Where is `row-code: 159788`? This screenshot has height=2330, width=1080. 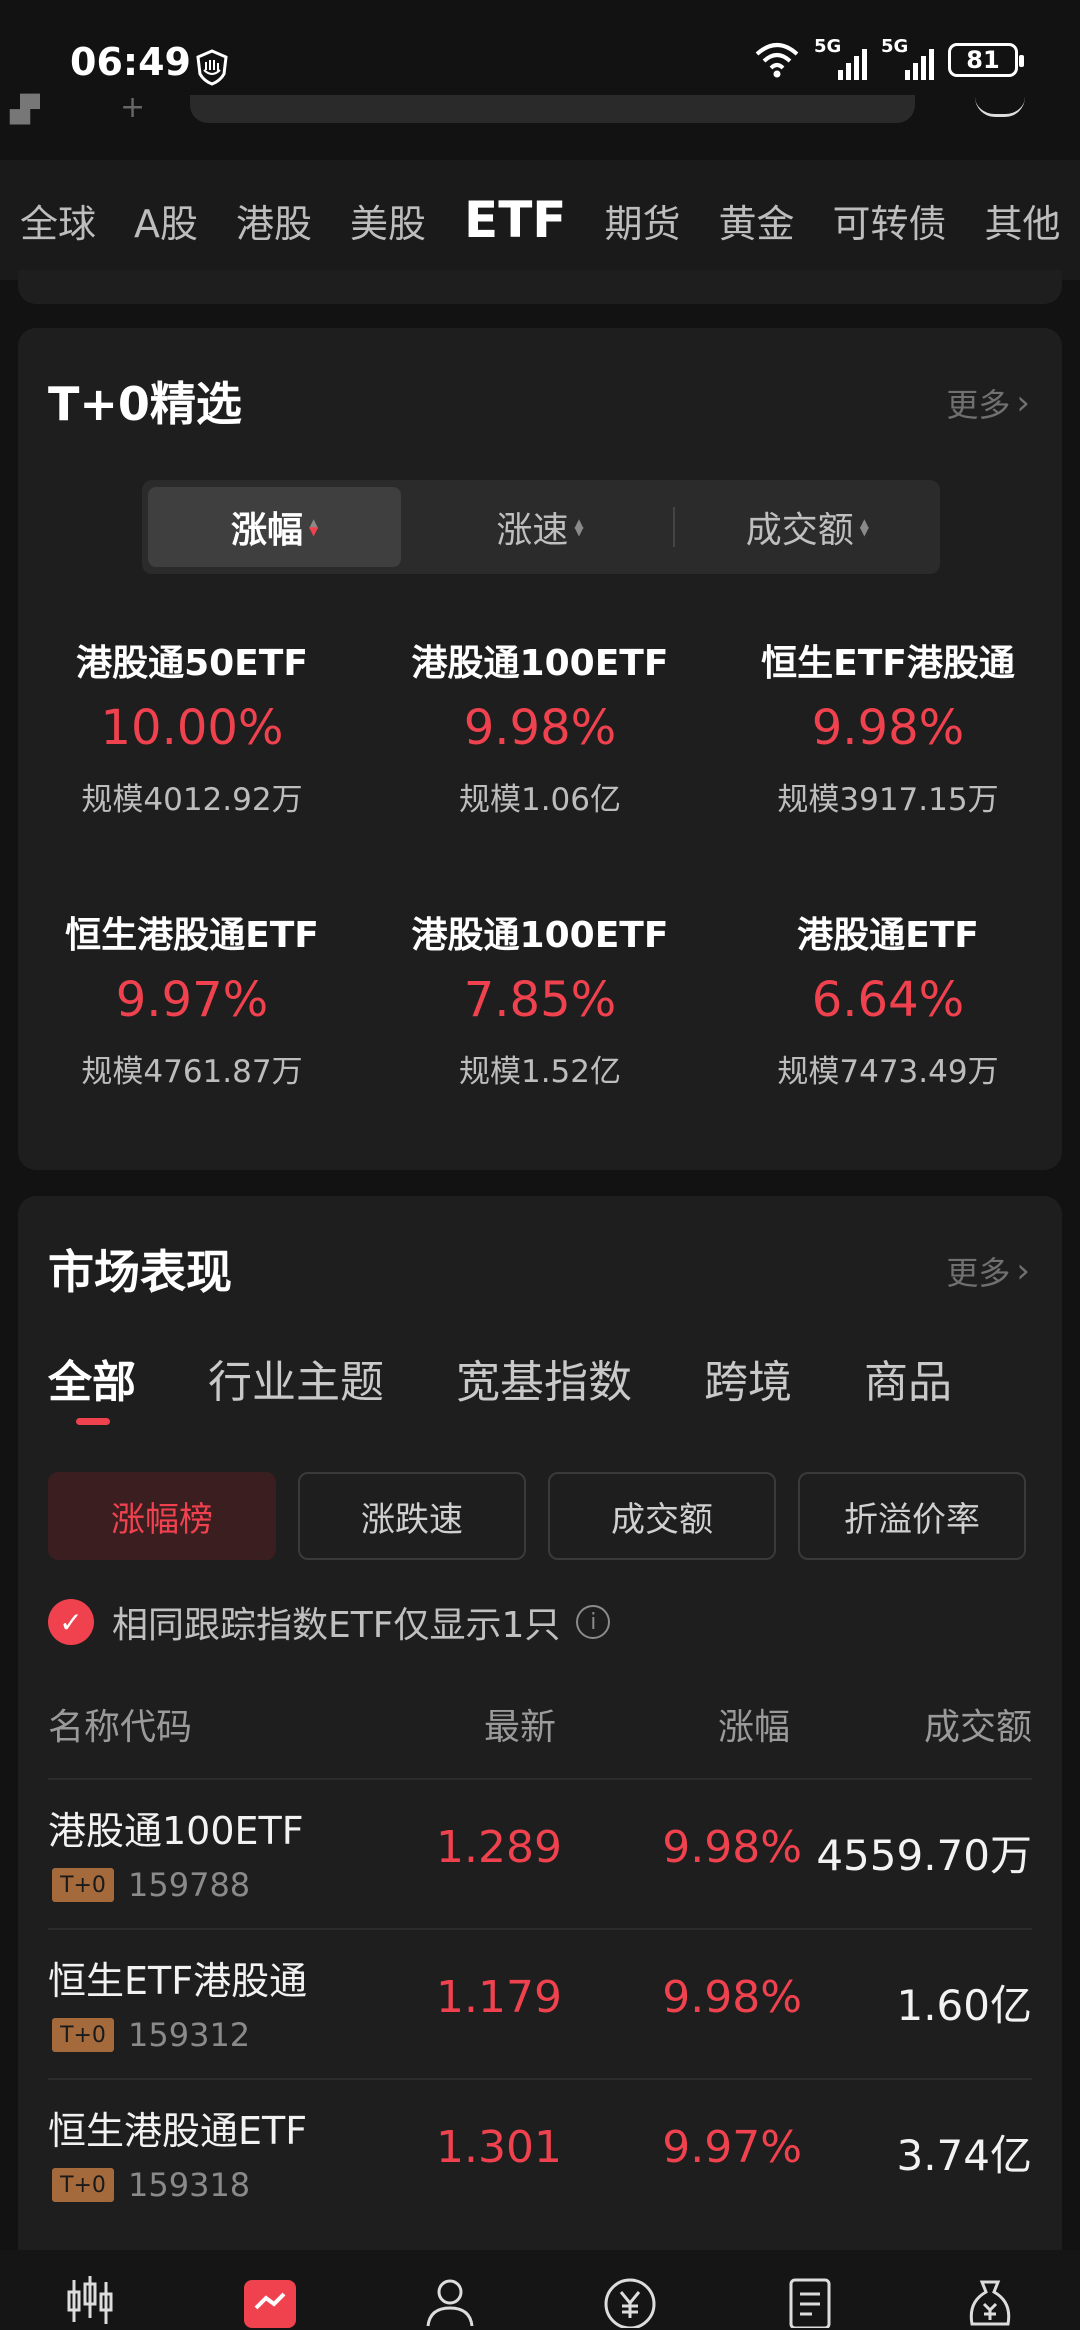 row-code: 159788 is located at coordinates (189, 1885).